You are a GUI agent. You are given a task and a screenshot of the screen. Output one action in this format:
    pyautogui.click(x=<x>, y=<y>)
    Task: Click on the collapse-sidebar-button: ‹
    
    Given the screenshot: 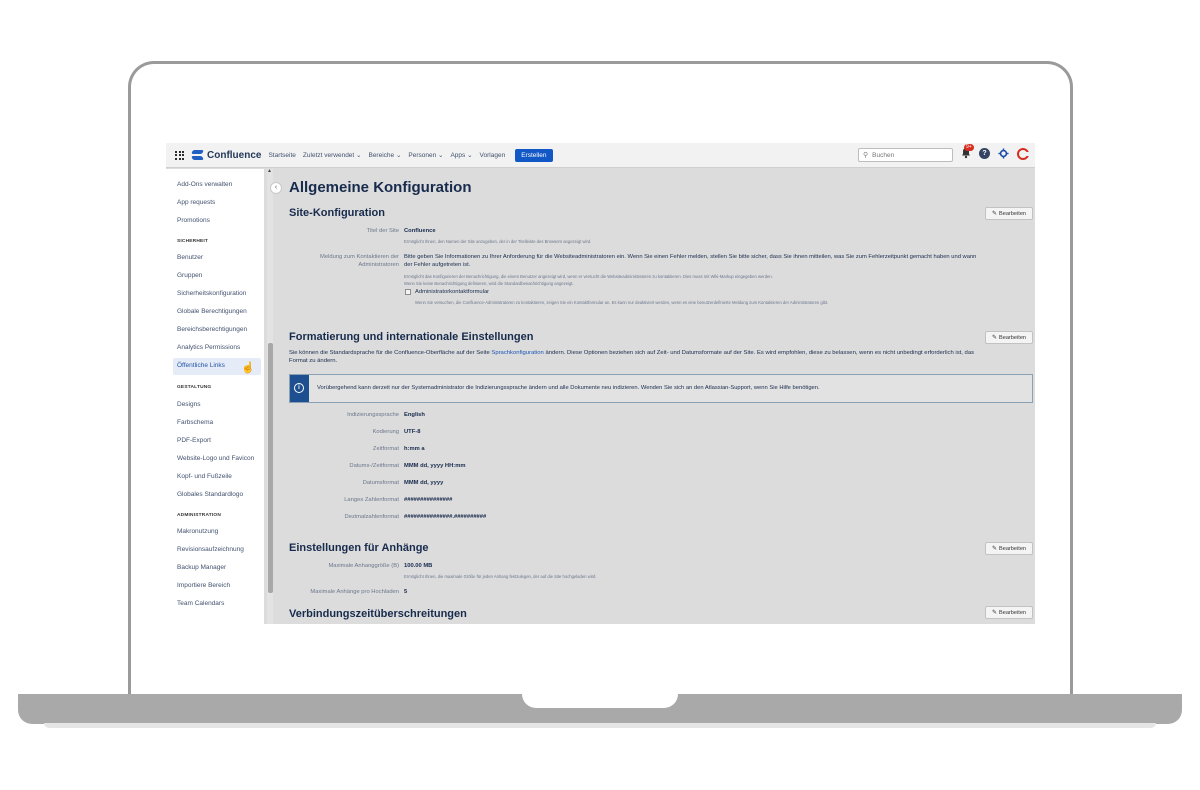 What is the action you would take?
    pyautogui.click(x=276, y=188)
    